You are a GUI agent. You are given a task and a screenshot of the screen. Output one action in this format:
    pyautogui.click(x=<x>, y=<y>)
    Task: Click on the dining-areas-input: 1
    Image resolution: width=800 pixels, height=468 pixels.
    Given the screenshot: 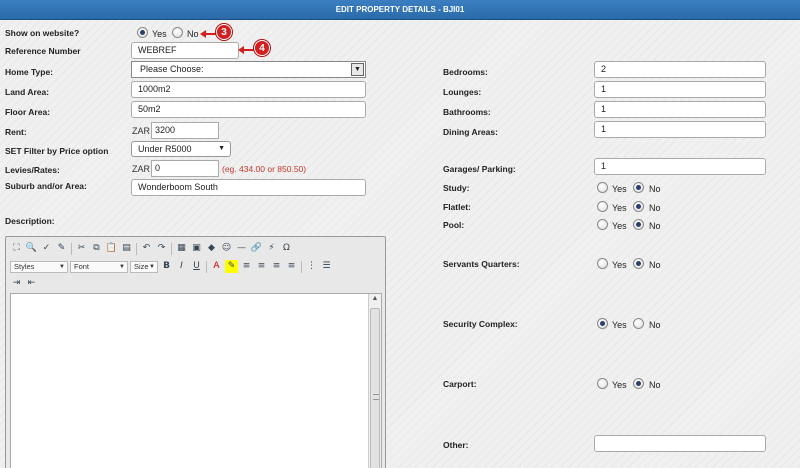 What is the action you would take?
    pyautogui.click(x=680, y=129)
    